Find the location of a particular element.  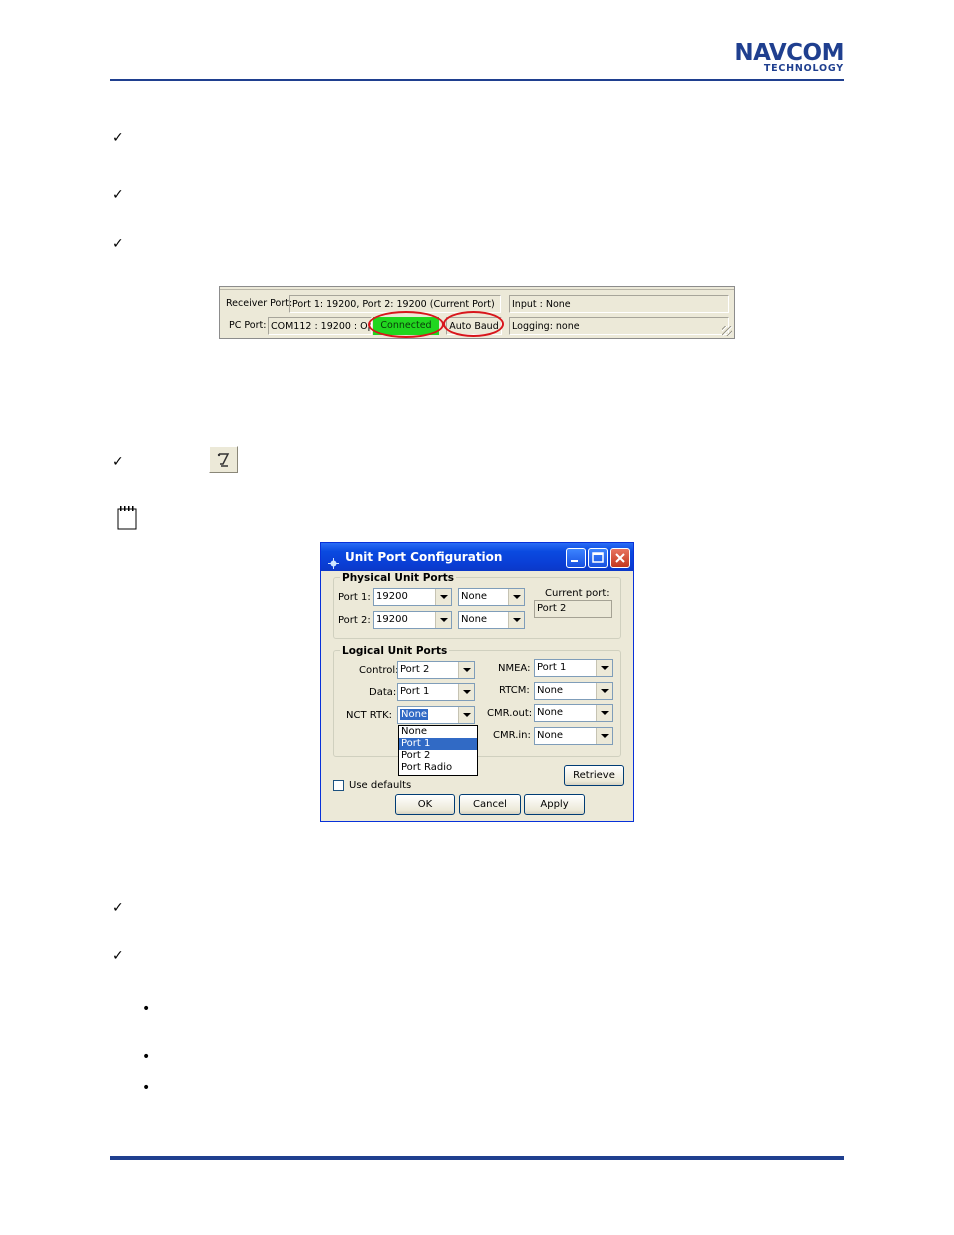

nmea-value: Port 1 is located at coordinates (552, 667).